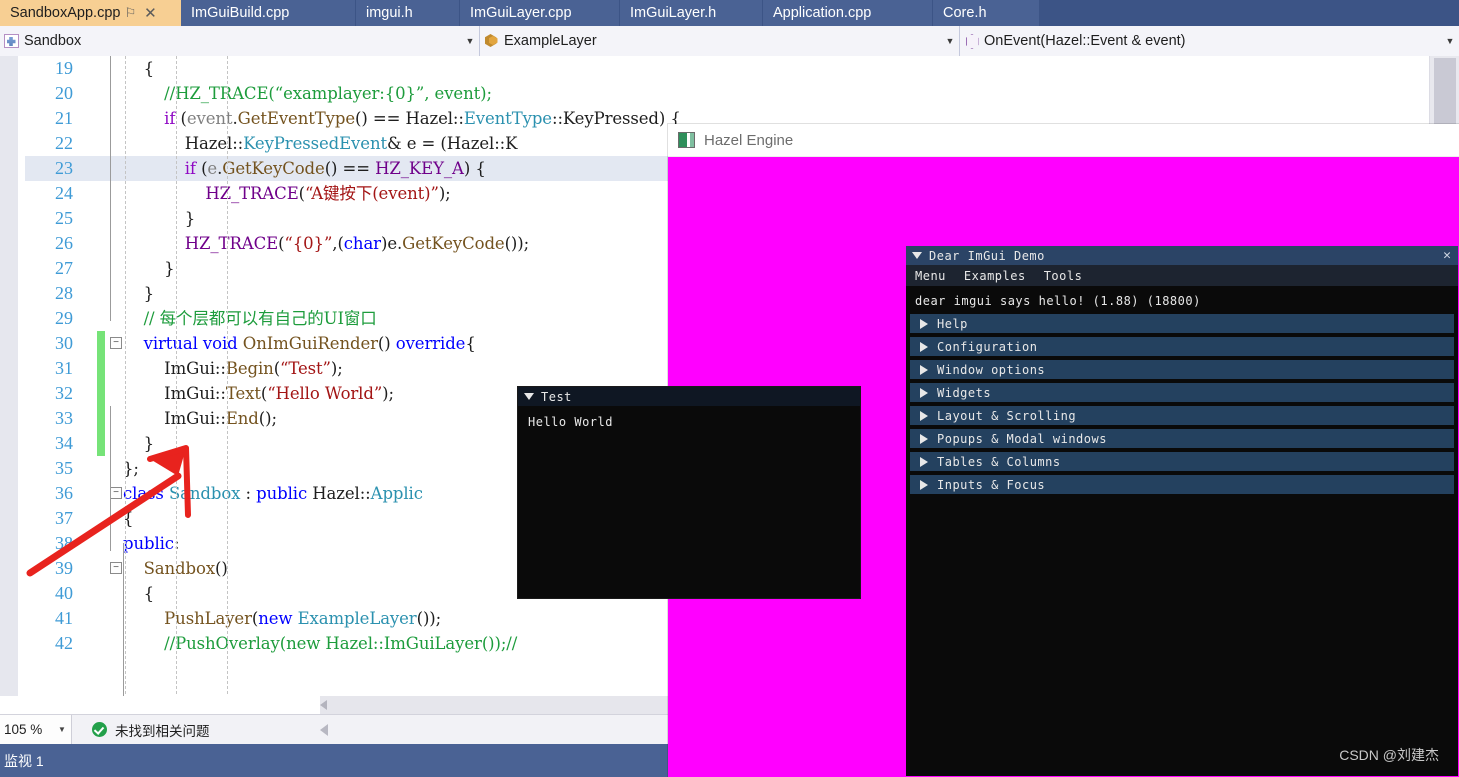 The image size is (1459, 777). Describe the element at coordinates (326, 243) in the screenshot. I see `code-text: HZ_TRACE(“{0}”,(char)e.GetKeyCode());` at that location.